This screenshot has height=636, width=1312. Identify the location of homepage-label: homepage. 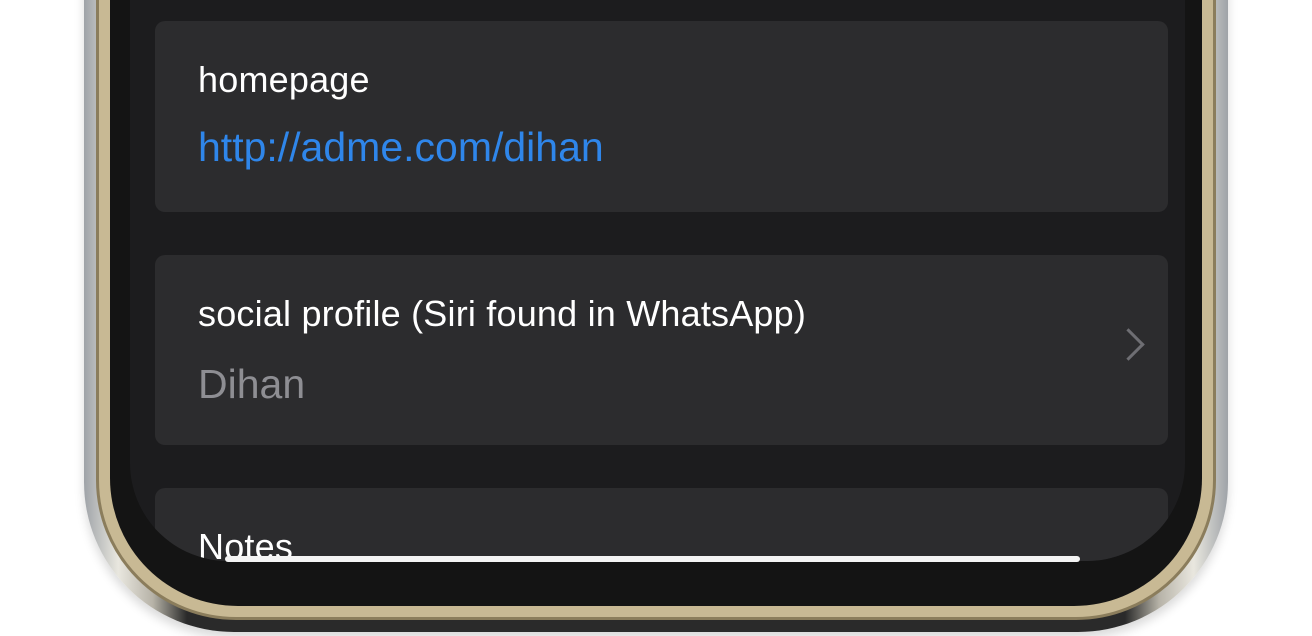
(284, 79).